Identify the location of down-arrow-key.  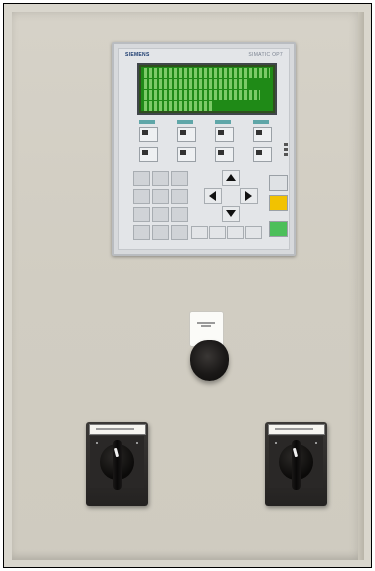
(231, 214).